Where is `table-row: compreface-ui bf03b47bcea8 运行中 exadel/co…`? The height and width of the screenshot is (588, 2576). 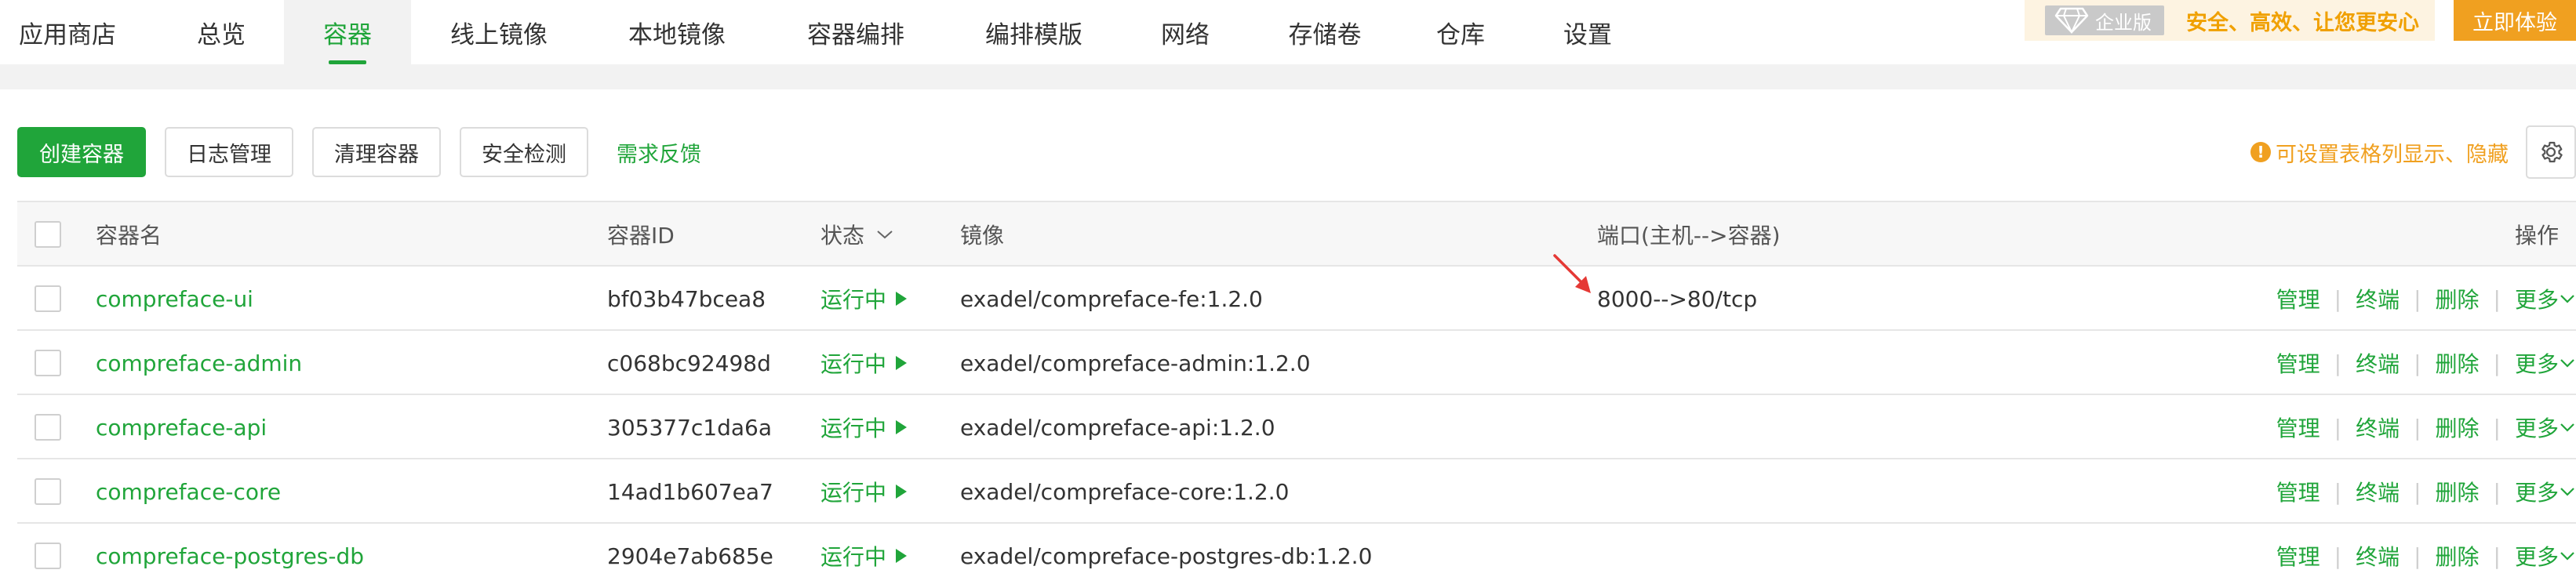 table-row: compreface-ui bf03b47bcea8 运行中 exadel/co… is located at coordinates (1296, 298).